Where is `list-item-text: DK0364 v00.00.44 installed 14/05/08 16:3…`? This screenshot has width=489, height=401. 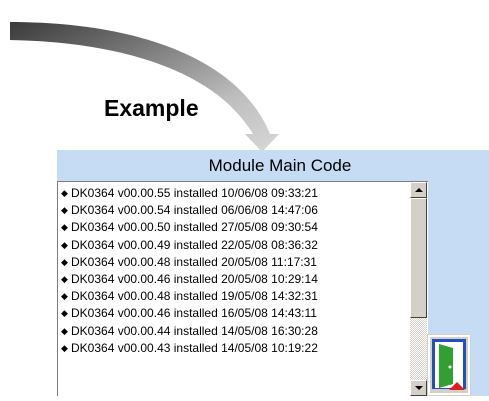
list-item-text: DK0364 v00.00.44 installed 14/05/08 16:3… is located at coordinates (194, 330).